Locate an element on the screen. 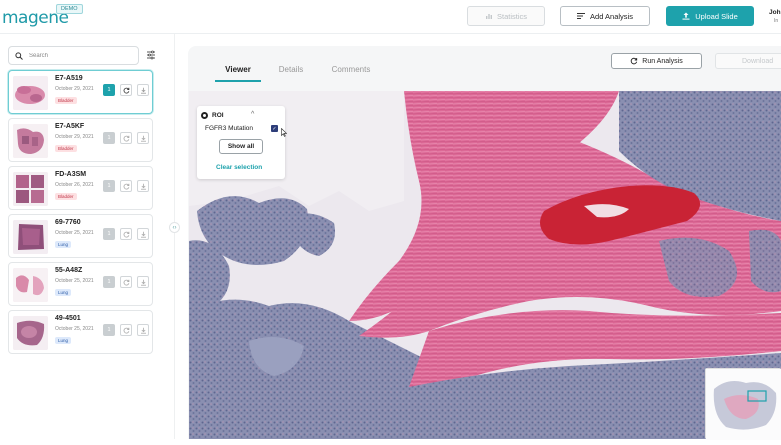  slide-id: E7-A519 is located at coordinates (69, 78).